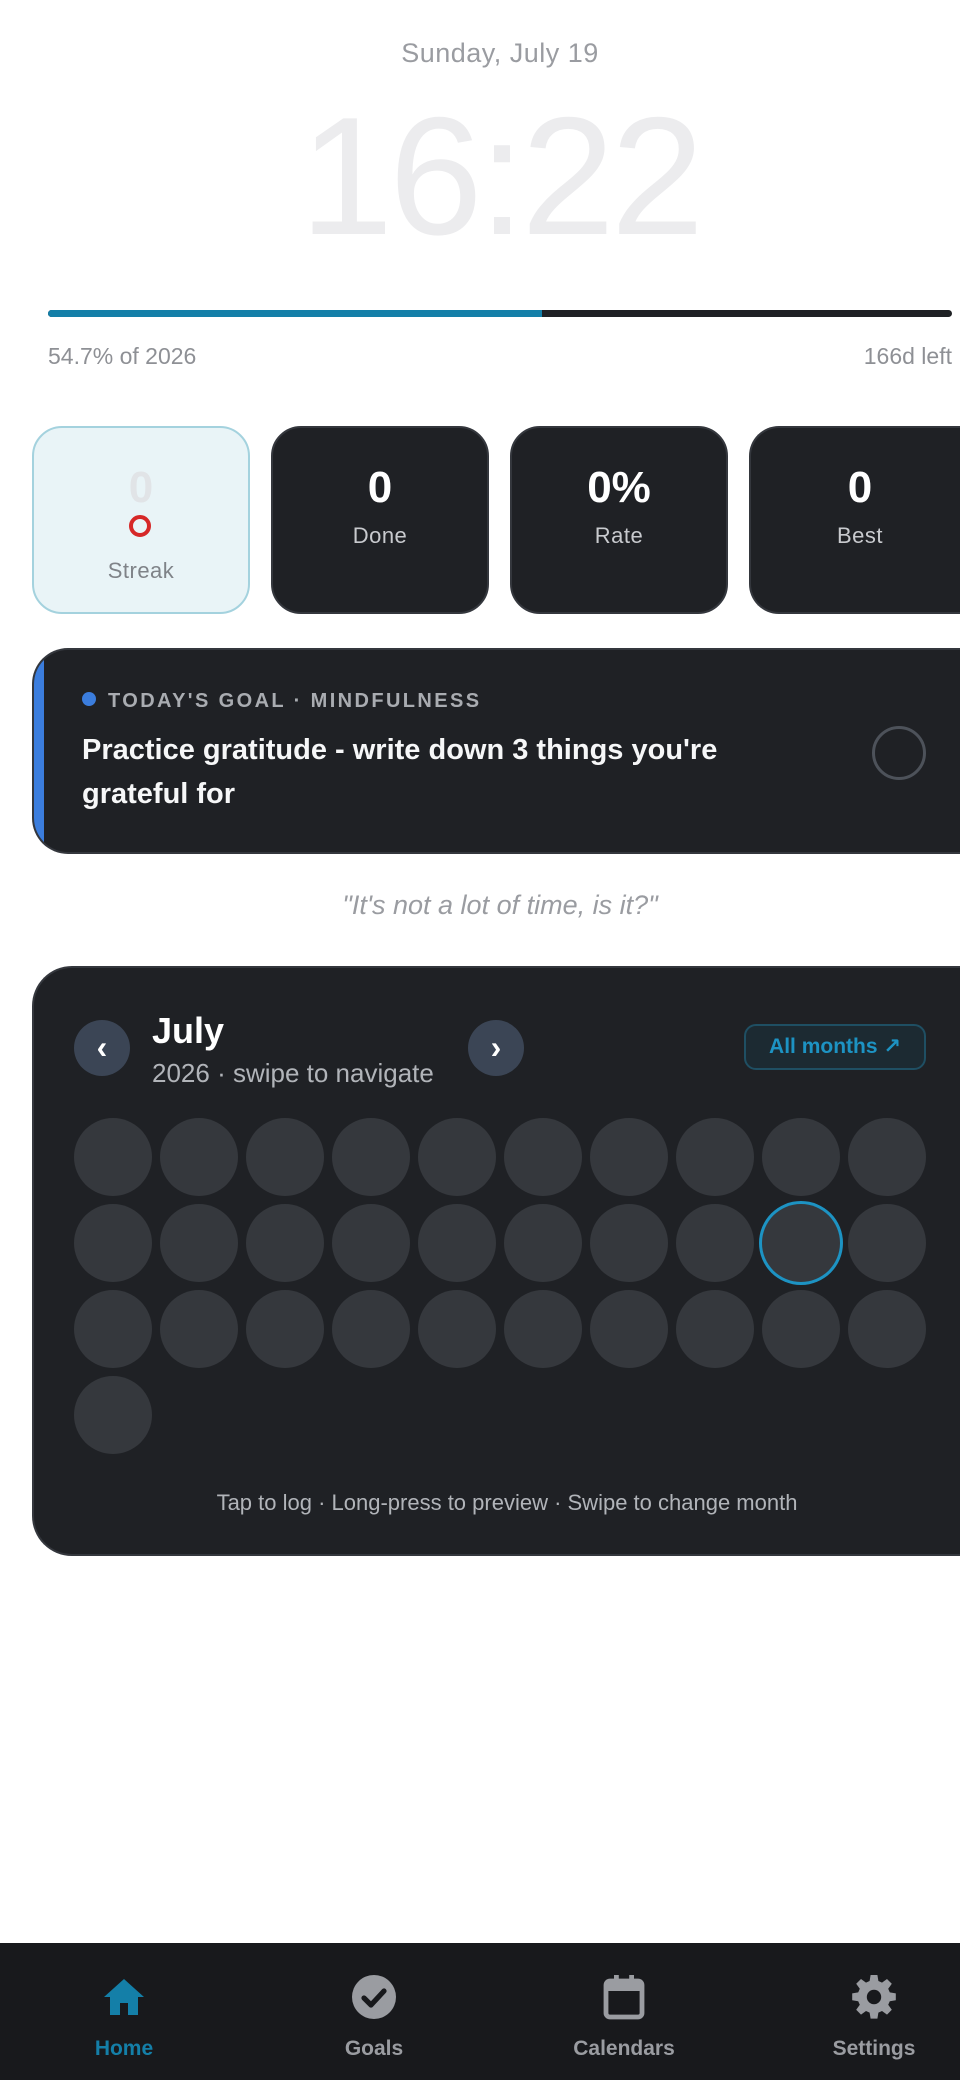 The width and height of the screenshot is (960, 2080). I want to click on goal-heading: TODAY'S GOAL · MINDFULNESS, so click(281, 701).